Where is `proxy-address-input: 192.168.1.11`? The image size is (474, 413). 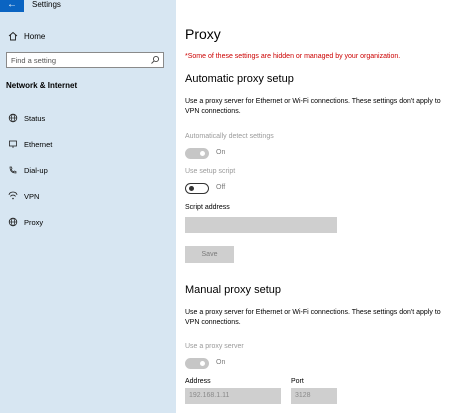 proxy-address-input: 192.168.1.11 is located at coordinates (233, 396).